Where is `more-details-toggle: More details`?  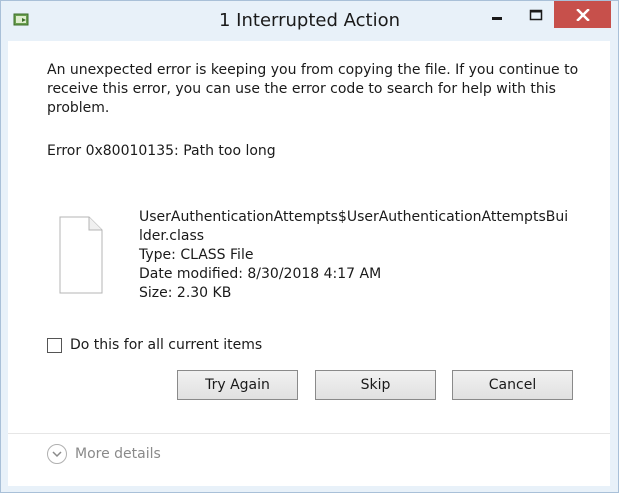
more-details-toggle: More details is located at coordinates (104, 454).